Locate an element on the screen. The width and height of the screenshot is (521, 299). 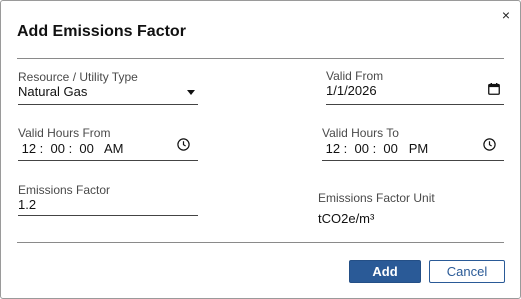
valid-hours-to-underline is located at coordinates (413, 160).